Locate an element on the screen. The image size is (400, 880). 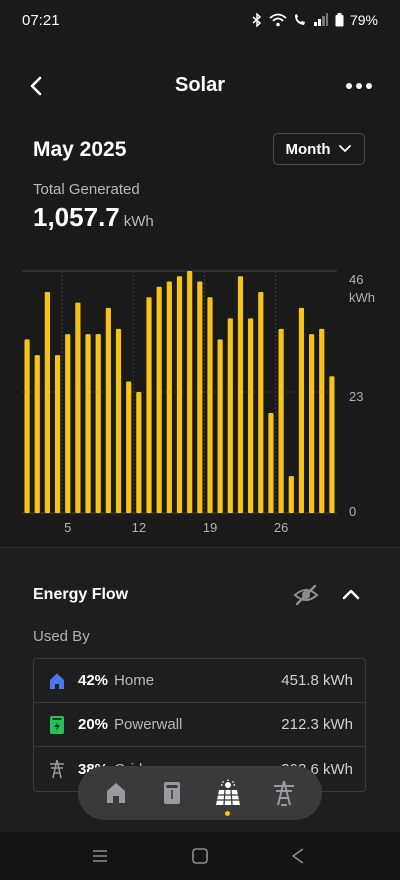
tab-grid is located at coordinates (284, 793).